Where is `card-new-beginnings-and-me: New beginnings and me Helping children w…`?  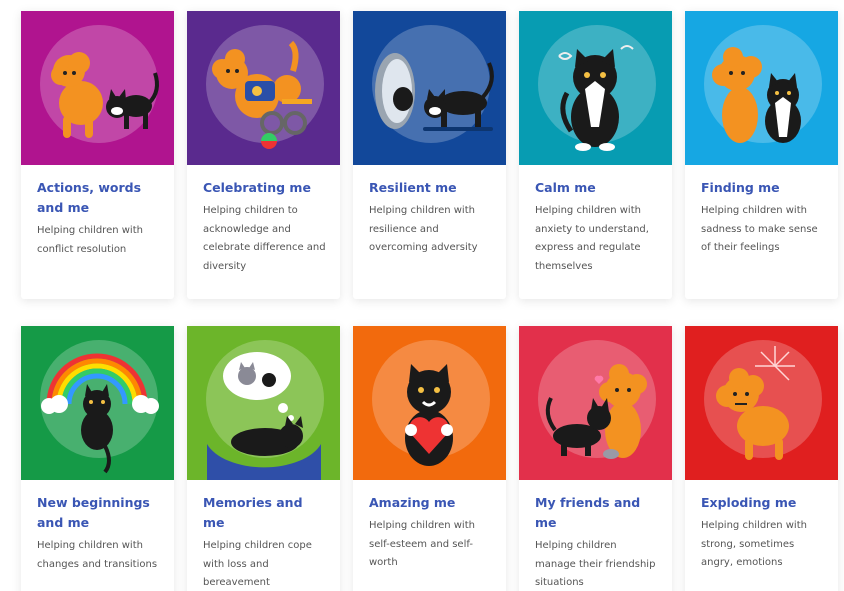
card-new-beginnings-and-me: New beginnings and me Helping children w… is located at coordinates (97, 458).